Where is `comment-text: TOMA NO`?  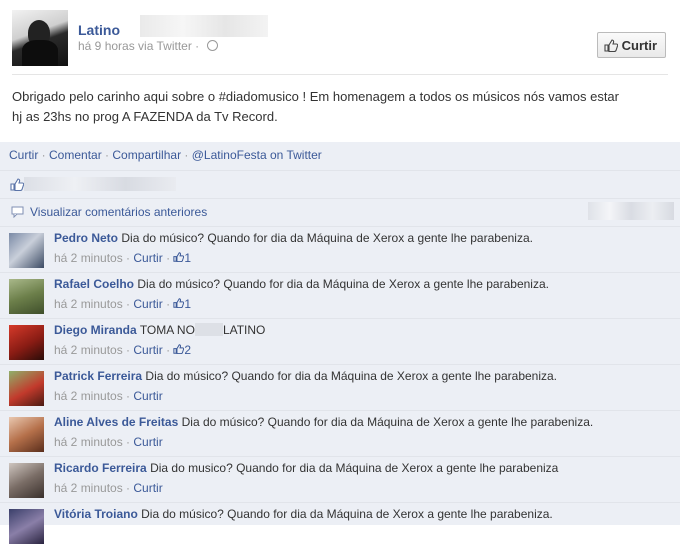 comment-text: TOMA NO is located at coordinates (167, 330).